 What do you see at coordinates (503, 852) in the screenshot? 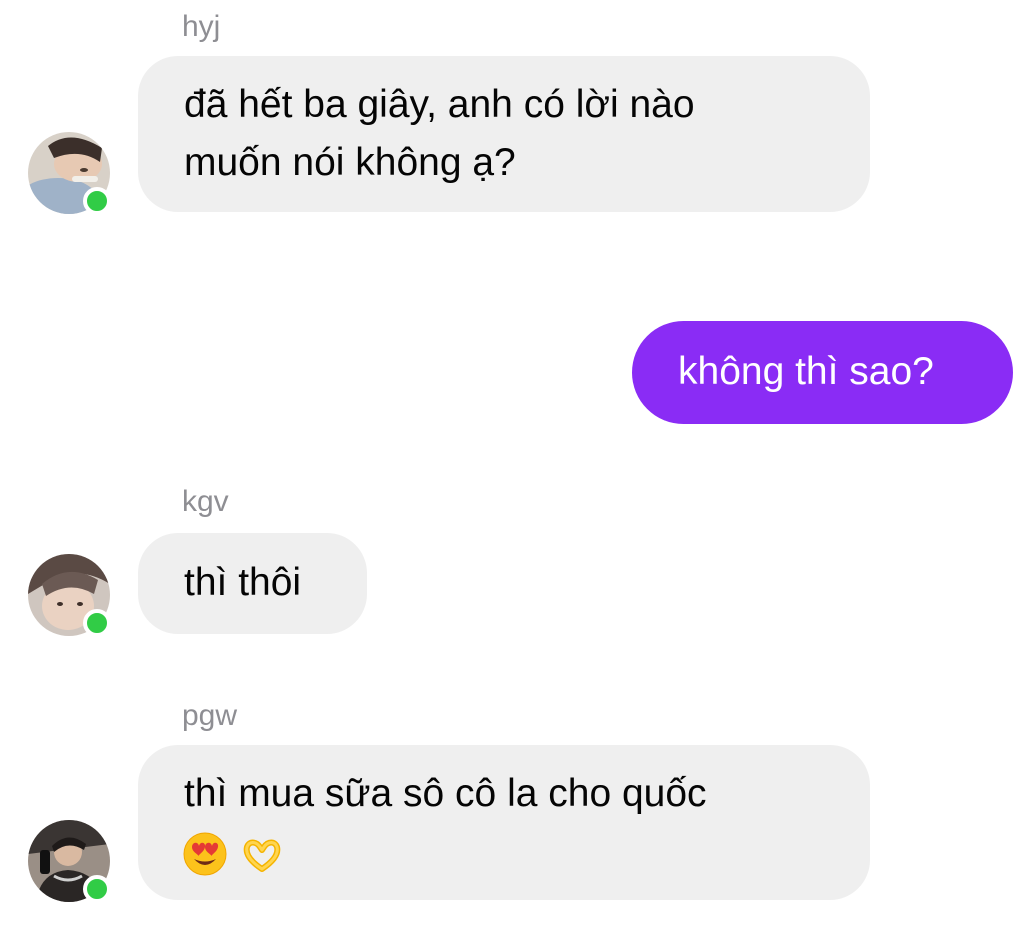
I see `emoji-row` at bounding box center [503, 852].